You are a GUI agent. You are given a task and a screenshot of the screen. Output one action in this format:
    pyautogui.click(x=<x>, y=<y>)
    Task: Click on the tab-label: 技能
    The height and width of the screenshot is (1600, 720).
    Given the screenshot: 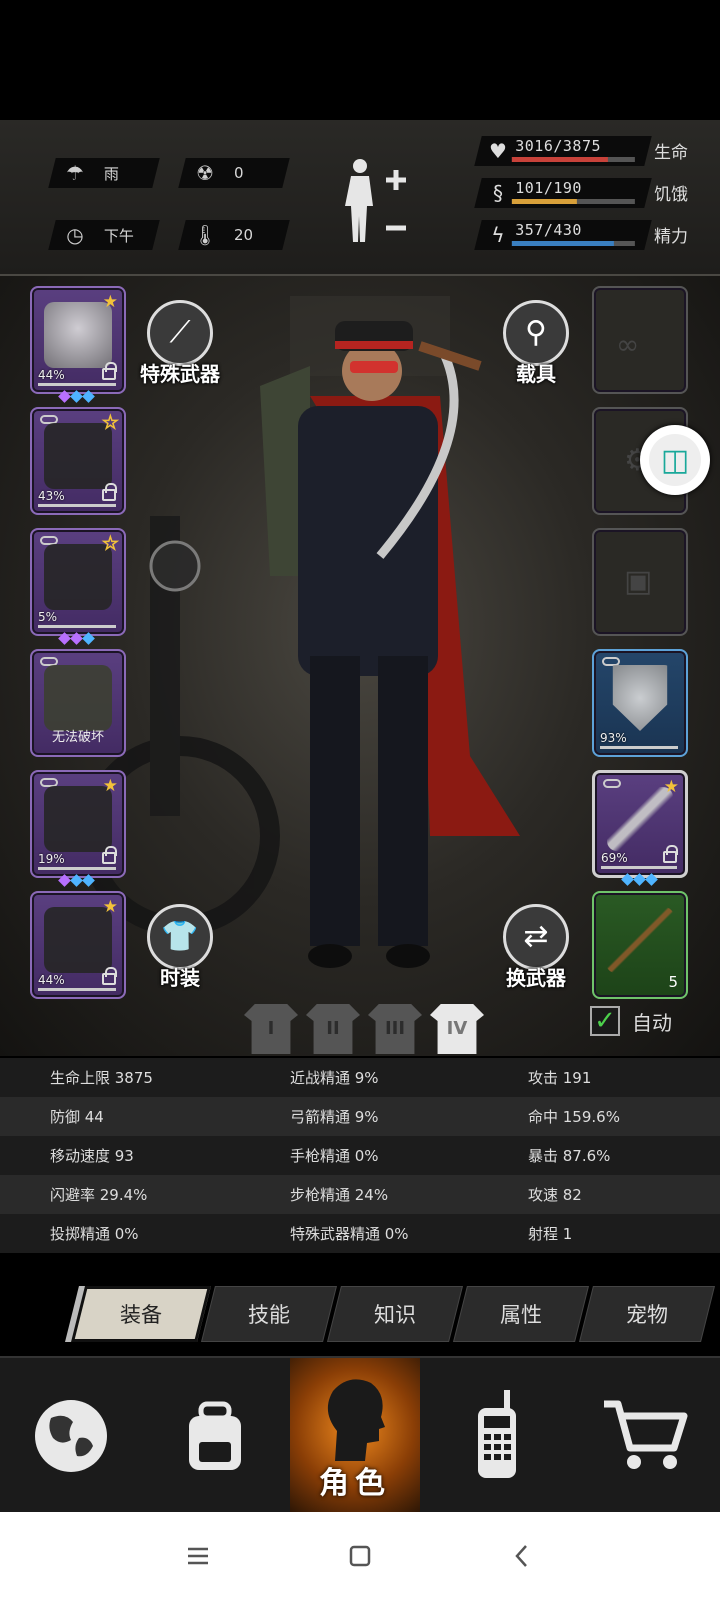 What is the action you would take?
    pyautogui.click(x=269, y=1315)
    